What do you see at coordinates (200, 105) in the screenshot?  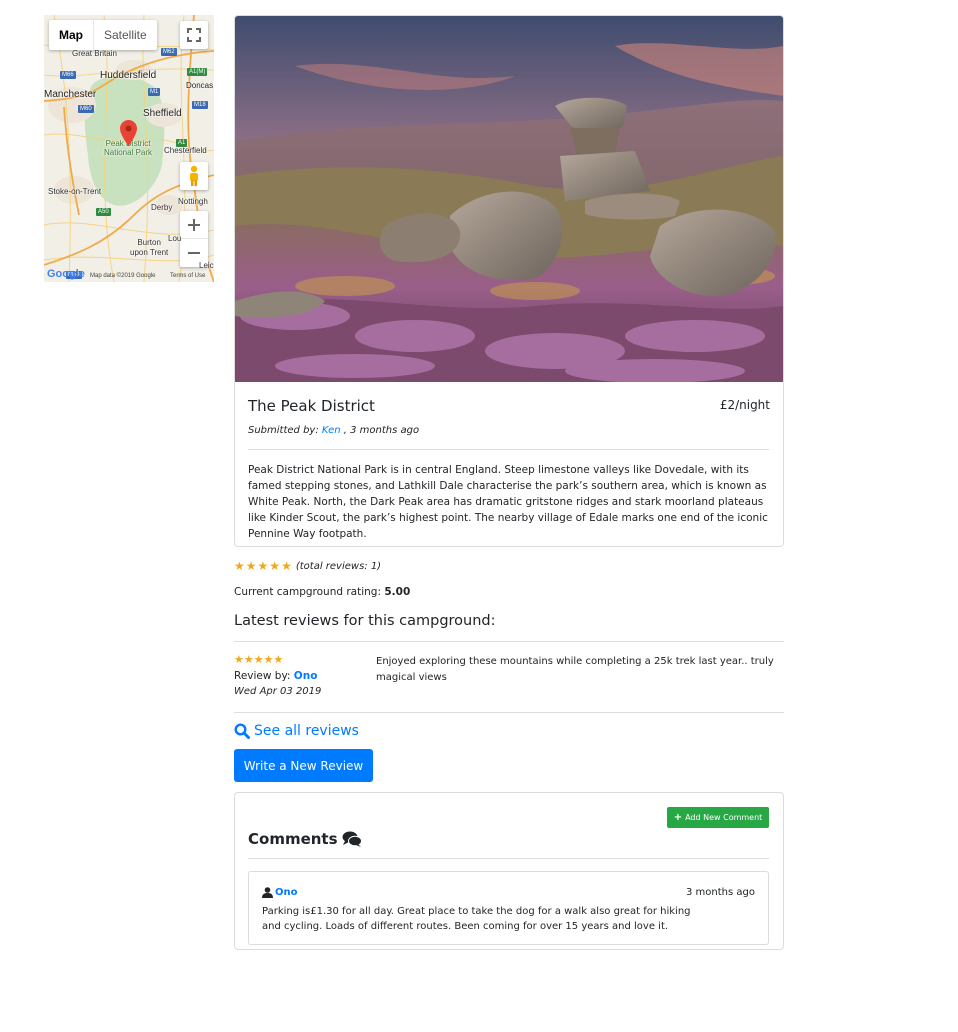 I see `road-shield-m18: M18` at bounding box center [200, 105].